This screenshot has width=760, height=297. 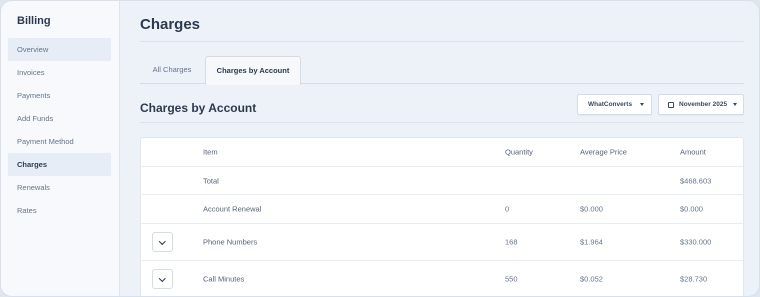 What do you see at coordinates (511, 279) in the screenshot?
I see `row-quantity: 550` at bounding box center [511, 279].